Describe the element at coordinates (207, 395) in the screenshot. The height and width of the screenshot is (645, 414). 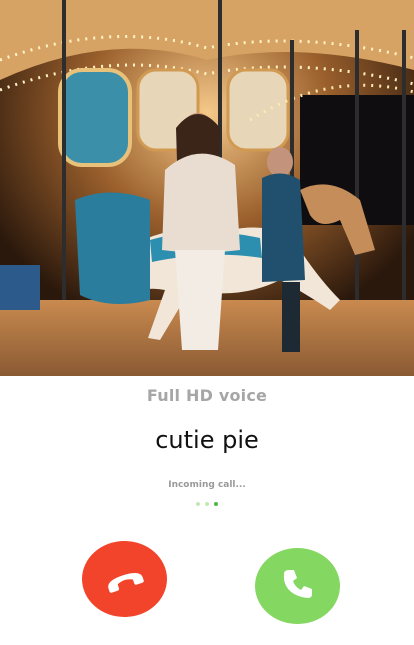
I see `call-quality-label: Full HD voice` at that location.